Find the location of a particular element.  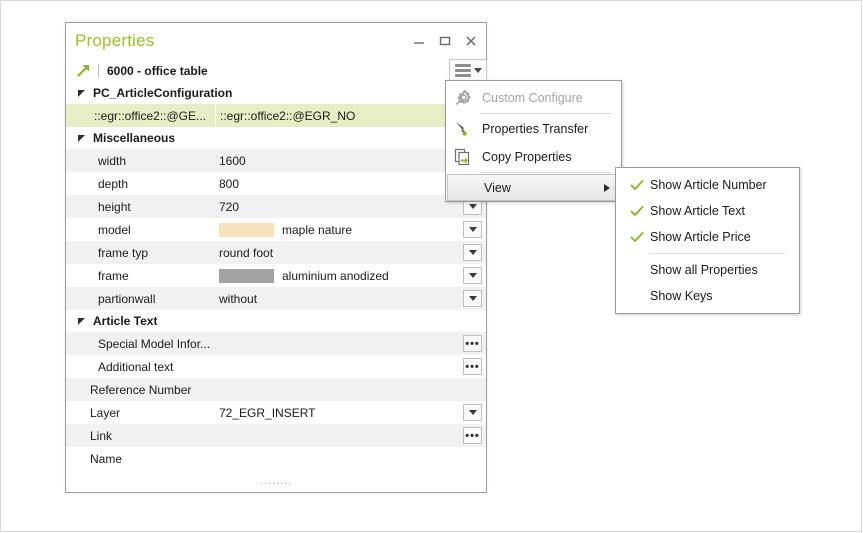

property-value: 72_EGR_INSERT is located at coordinates (350, 412).